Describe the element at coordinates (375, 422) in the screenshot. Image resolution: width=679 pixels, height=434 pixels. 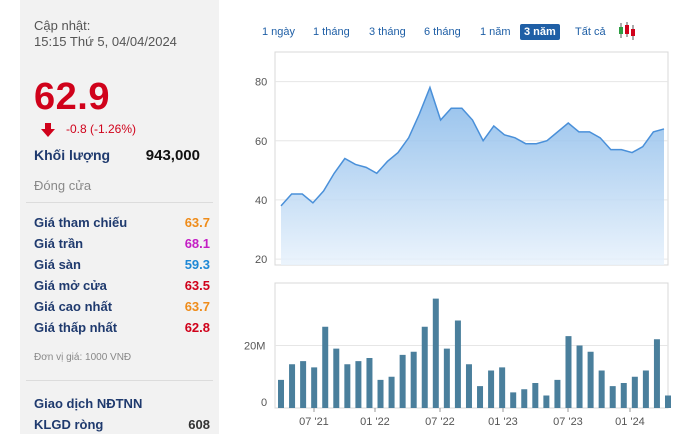
I see `x-tick-label: 01 '22` at that location.